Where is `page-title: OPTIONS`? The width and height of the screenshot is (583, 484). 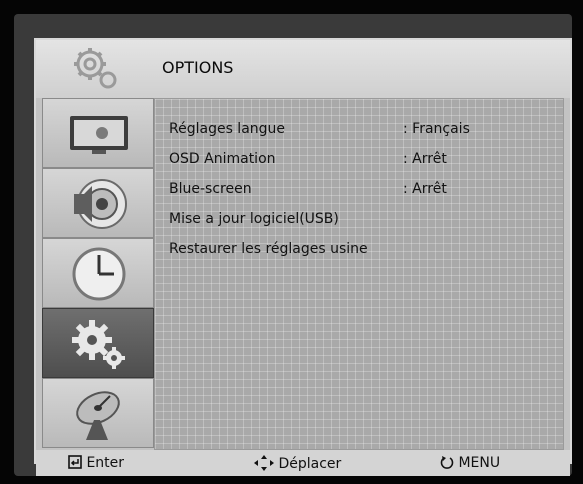 page-title: OPTIONS is located at coordinates (198, 67).